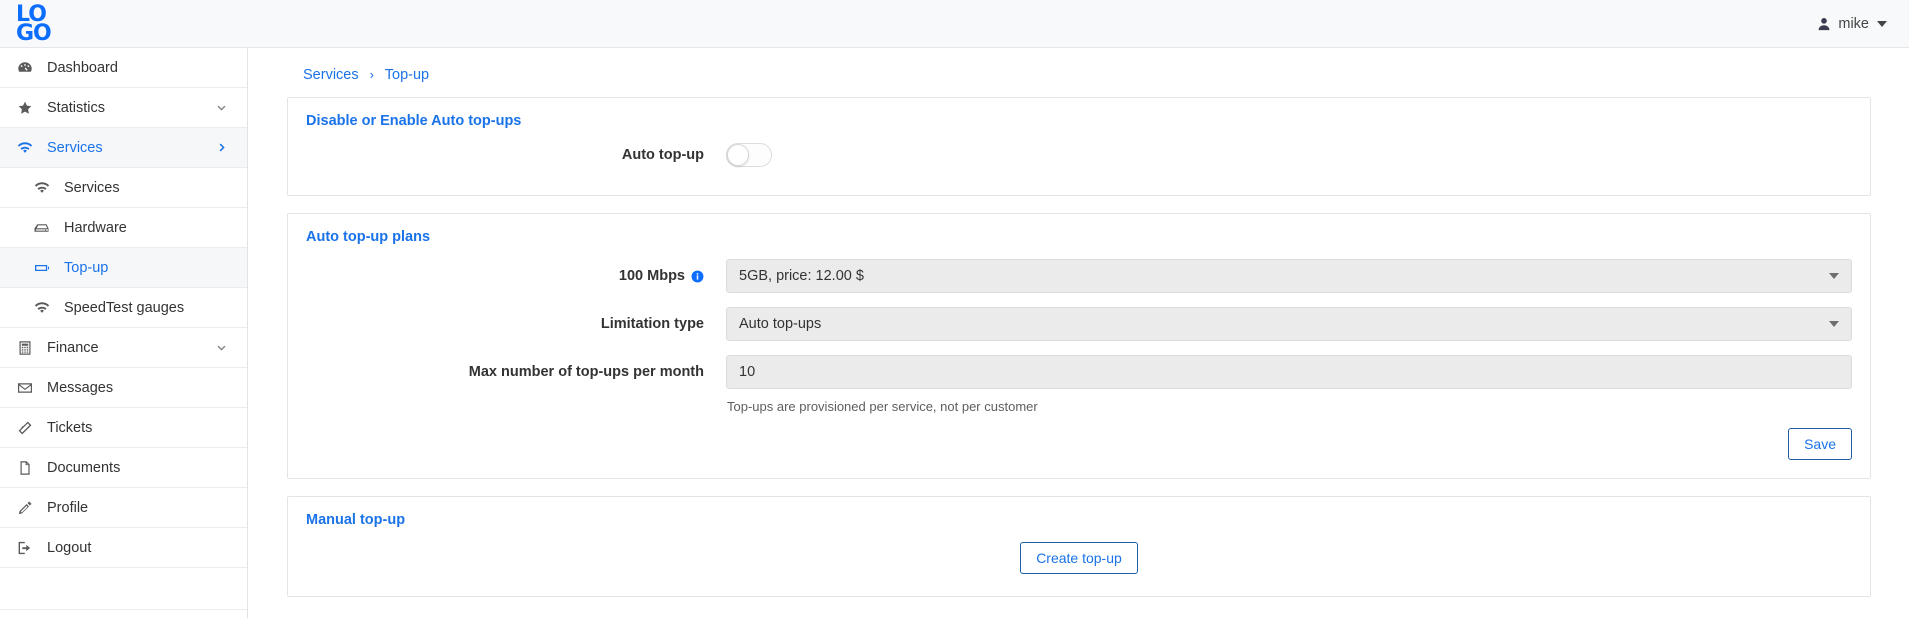  Describe the element at coordinates (47, 268) in the screenshot. I see `topup-icon` at that location.